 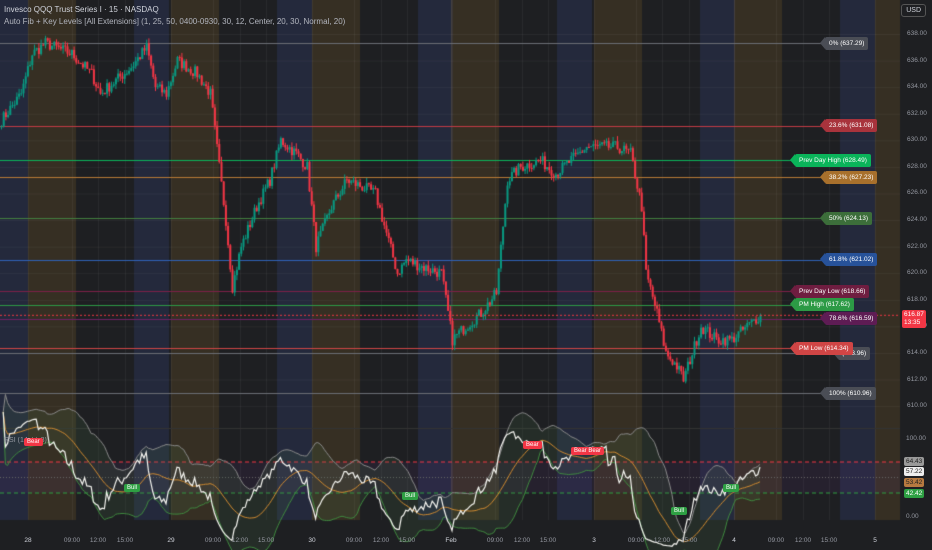 What do you see at coordinates (917, 140) in the screenshot?
I see `price-axis-tick: 630.00` at bounding box center [917, 140].